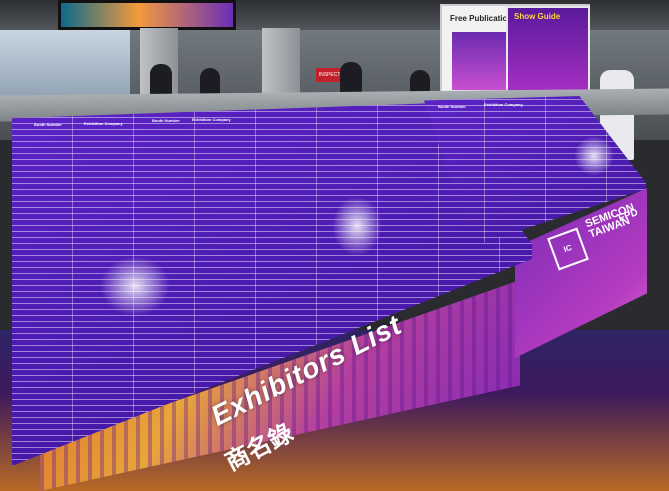  What do you see at coordinates (537, 16) in the screenshot?
I see `poster-title: Show Guide` at bounding box center [537, 16].